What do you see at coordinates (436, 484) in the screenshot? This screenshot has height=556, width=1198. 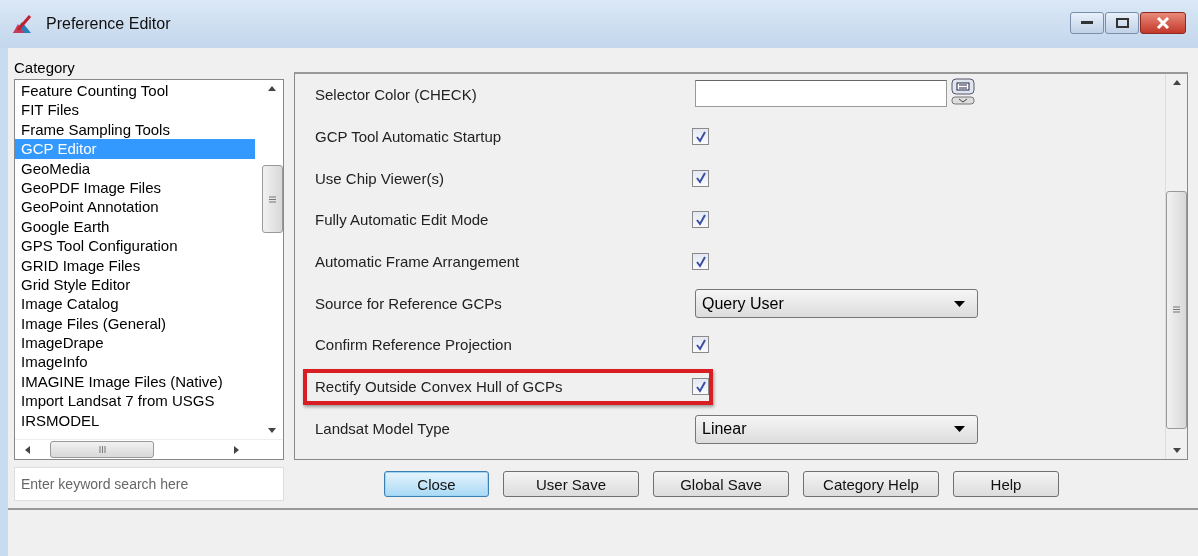 I see `dialog-button: Close` at bounding box center [436, 484].